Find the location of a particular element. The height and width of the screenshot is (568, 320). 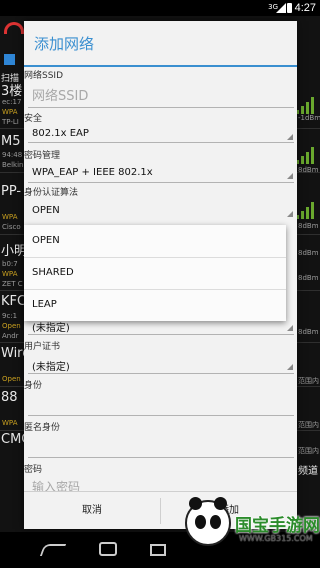

network-detail: Cisco is located at coordinates (11, 227).